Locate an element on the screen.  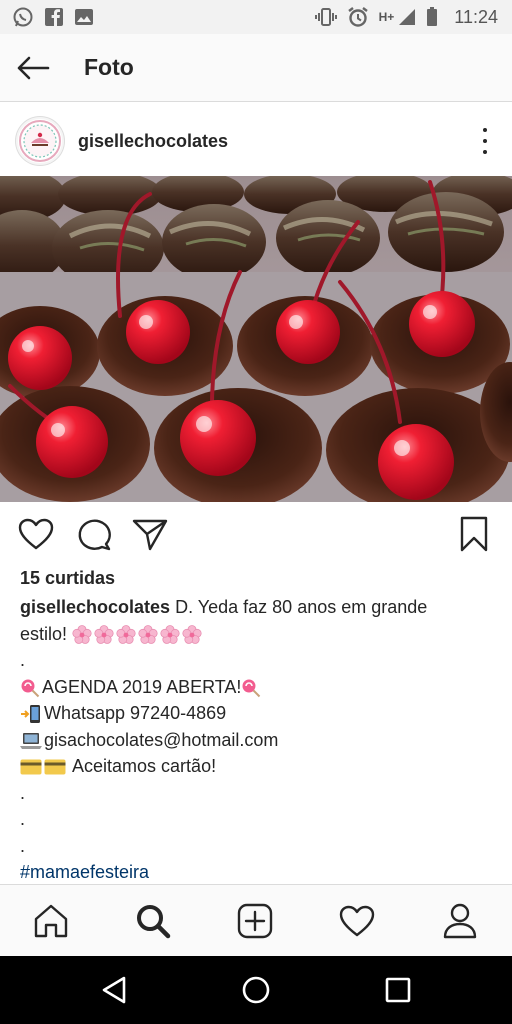
caption-line: Aceitamos cartão! is located at coordinates (255, 766).